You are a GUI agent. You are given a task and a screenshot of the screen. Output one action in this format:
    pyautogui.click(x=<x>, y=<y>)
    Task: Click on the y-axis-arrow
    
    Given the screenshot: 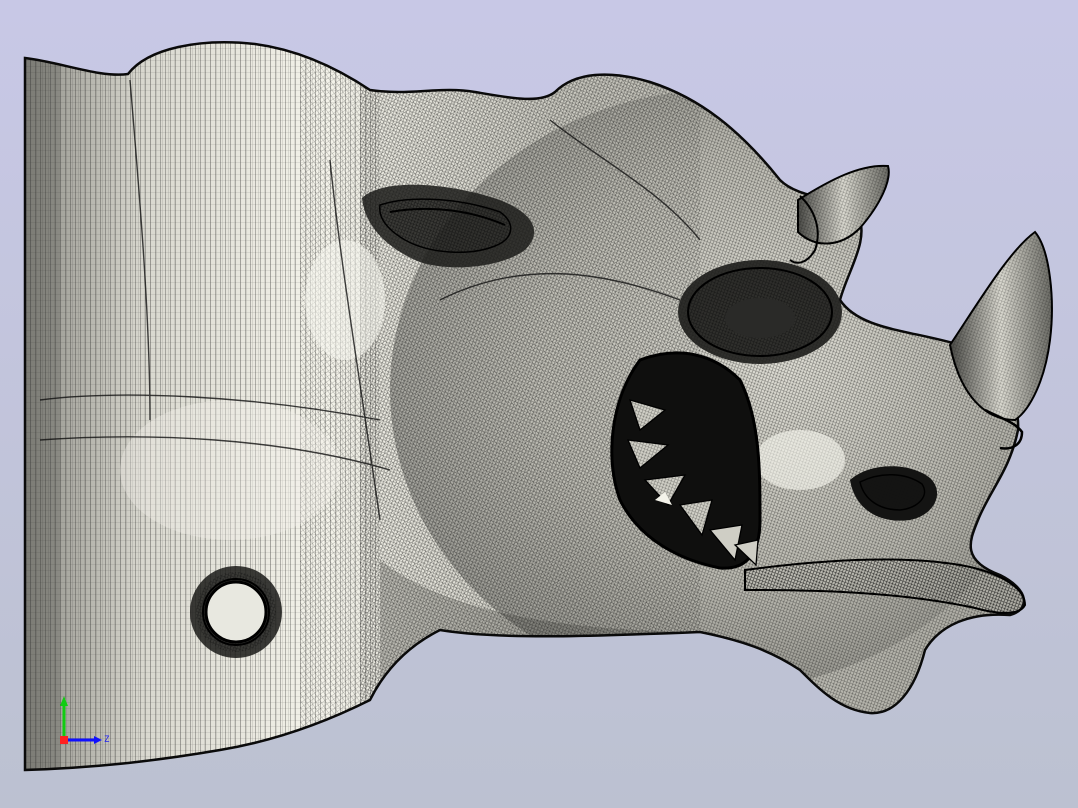 What is the action you would take?
    pyautogui.click(x=64, y=701)
    